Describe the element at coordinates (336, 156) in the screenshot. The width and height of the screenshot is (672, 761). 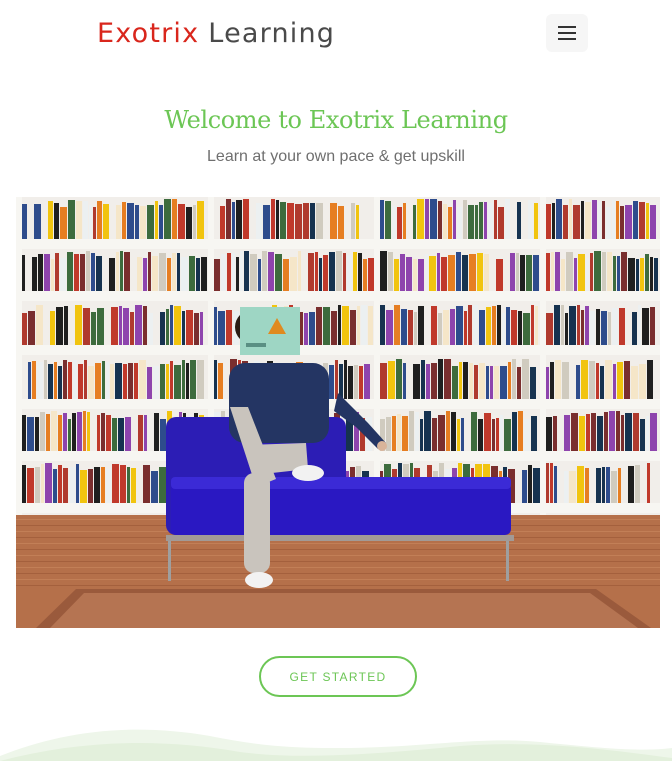
I see `hero-subtitle: Learn at your own pace & get upskill` at that location.